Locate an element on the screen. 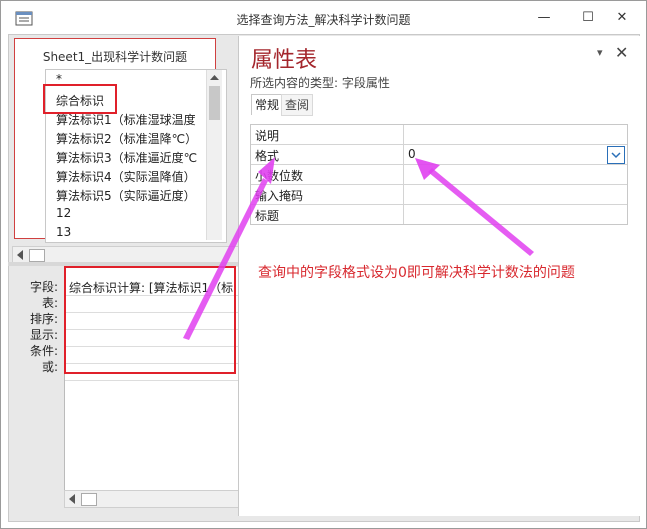 The height and width of the screenshot is (529, 647). property-row-caption: 标题 is located at coordinates (439, 214).